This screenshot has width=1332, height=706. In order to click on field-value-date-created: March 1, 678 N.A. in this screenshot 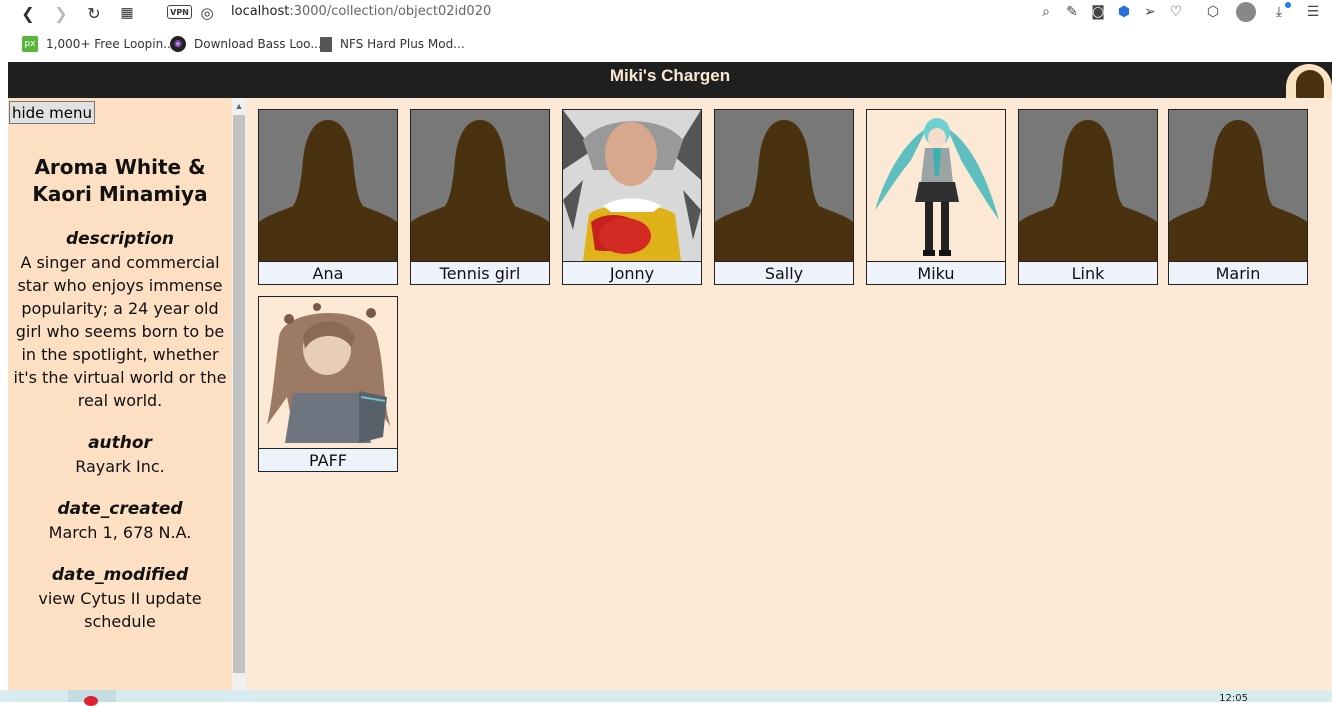, I will do `click(120, 532)`.